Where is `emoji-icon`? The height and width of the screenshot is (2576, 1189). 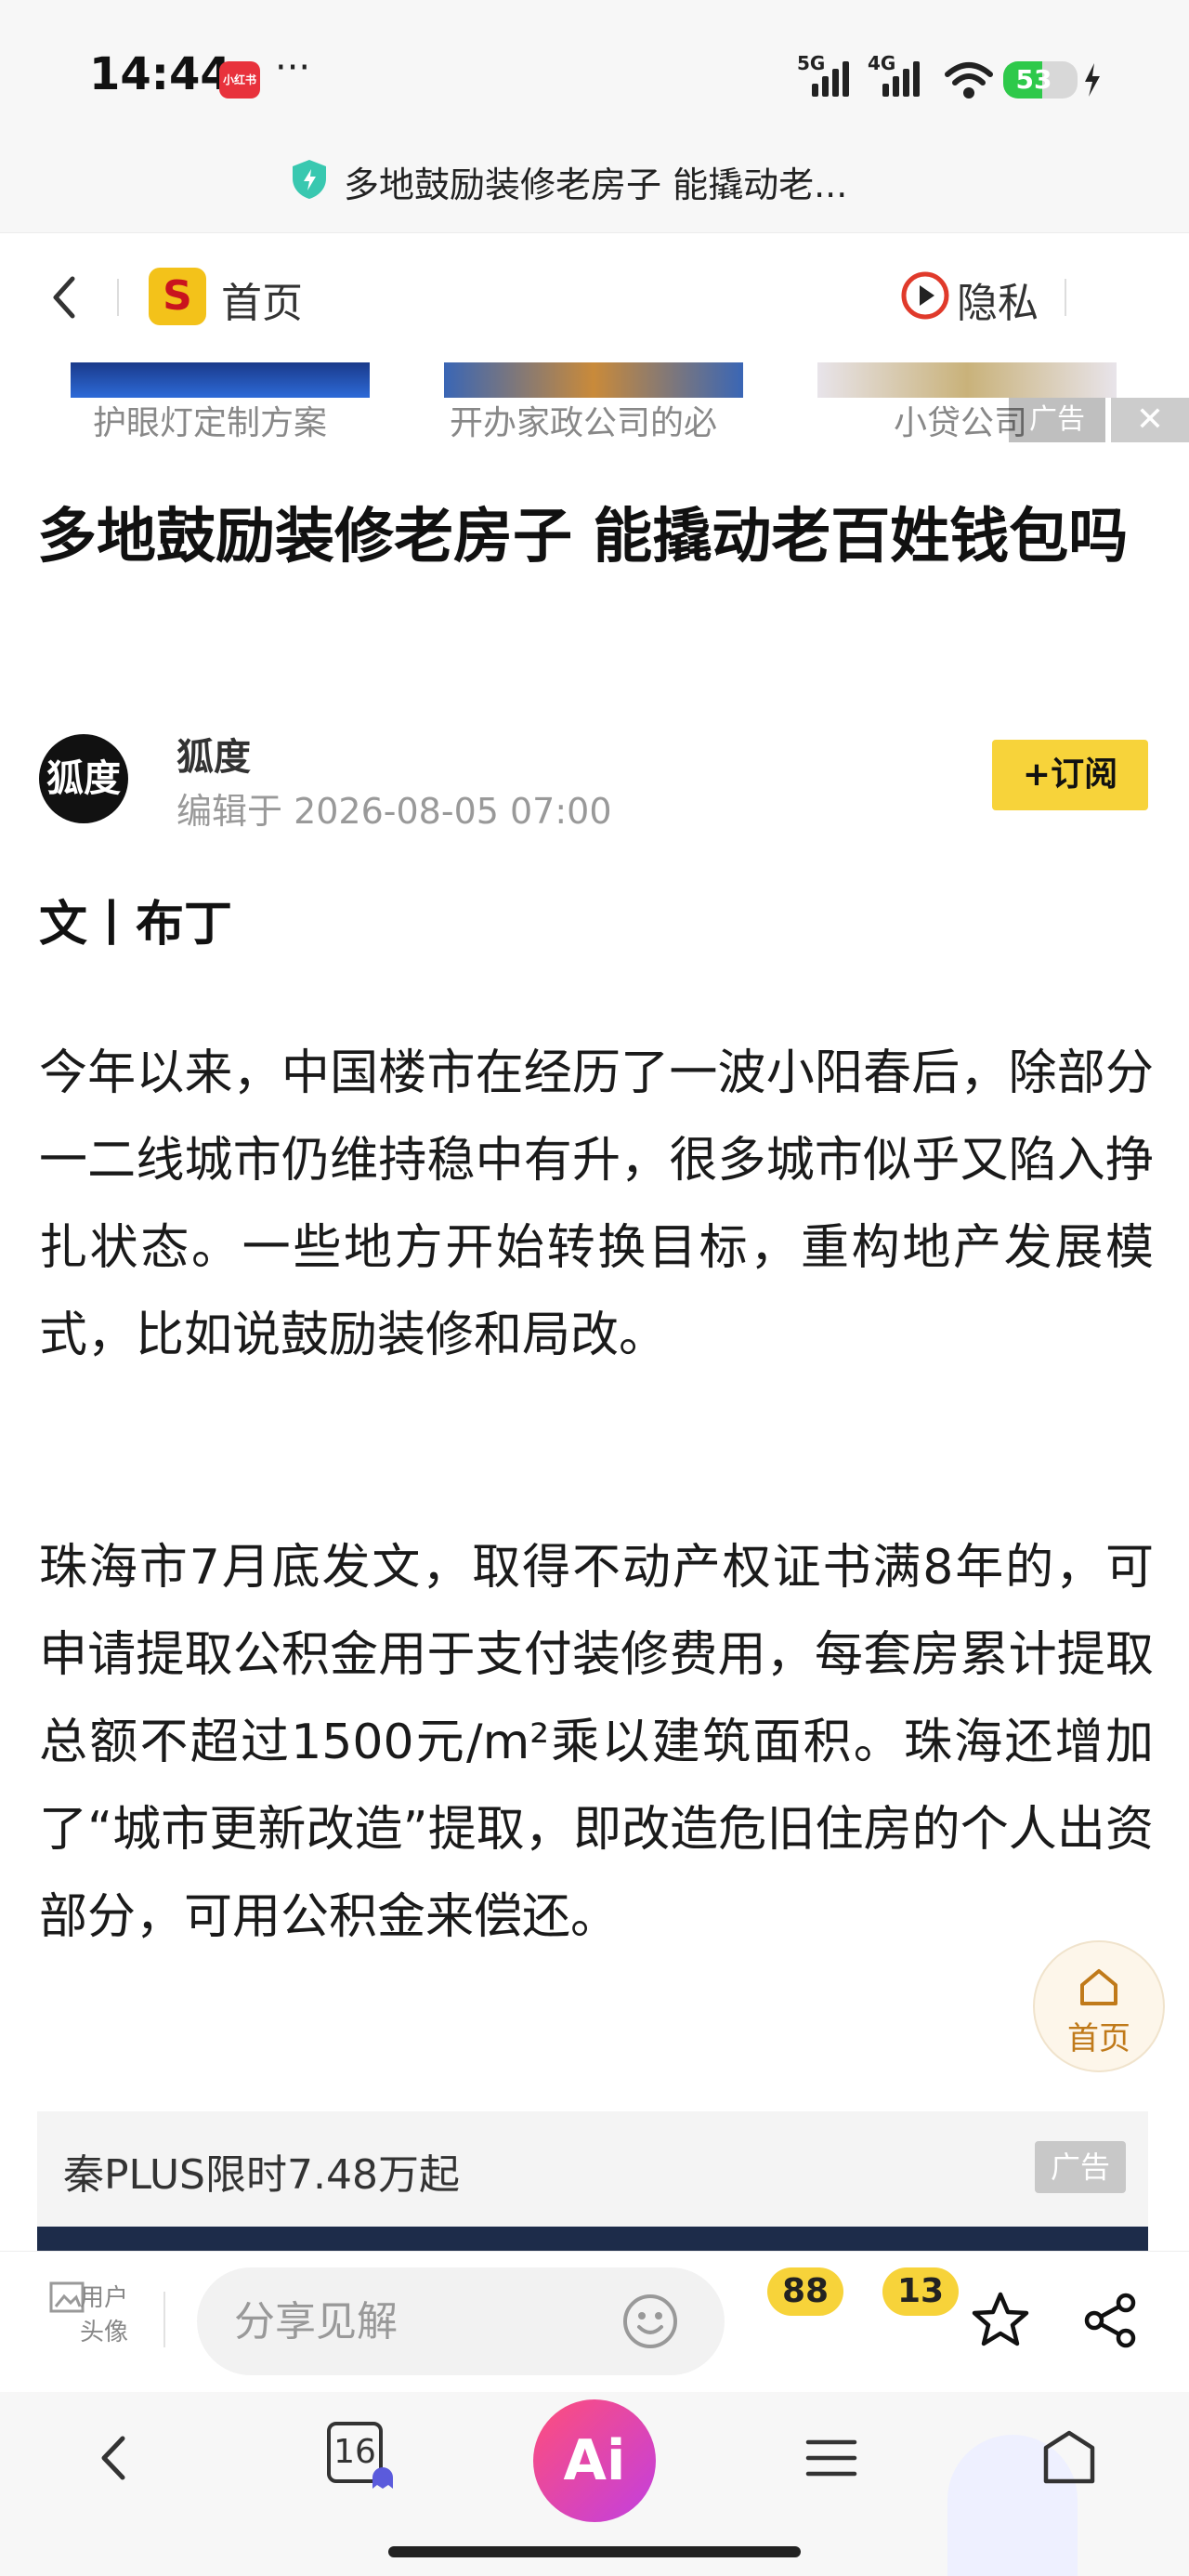 emoji-icon is located at coordinates (650, 2321).